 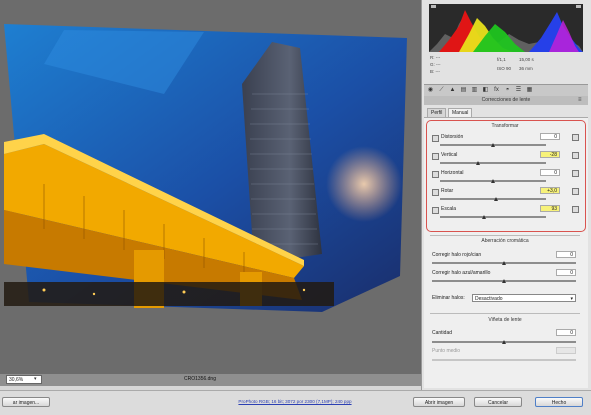 I want to click on rgb-b-readout: B: ---, so click(x=435, y=71).